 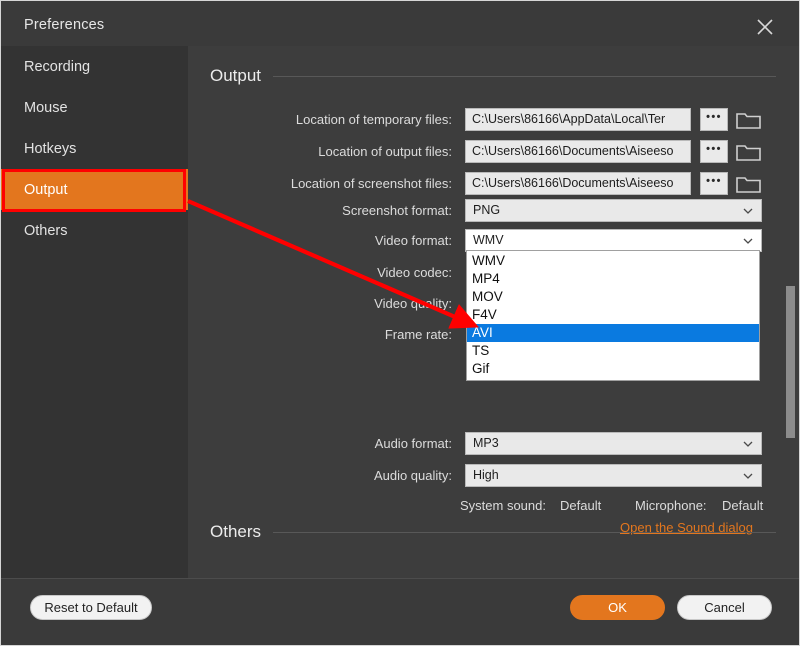 I want to click on reset-to-default-label: Reset to Default, so click(x=91, y=607).